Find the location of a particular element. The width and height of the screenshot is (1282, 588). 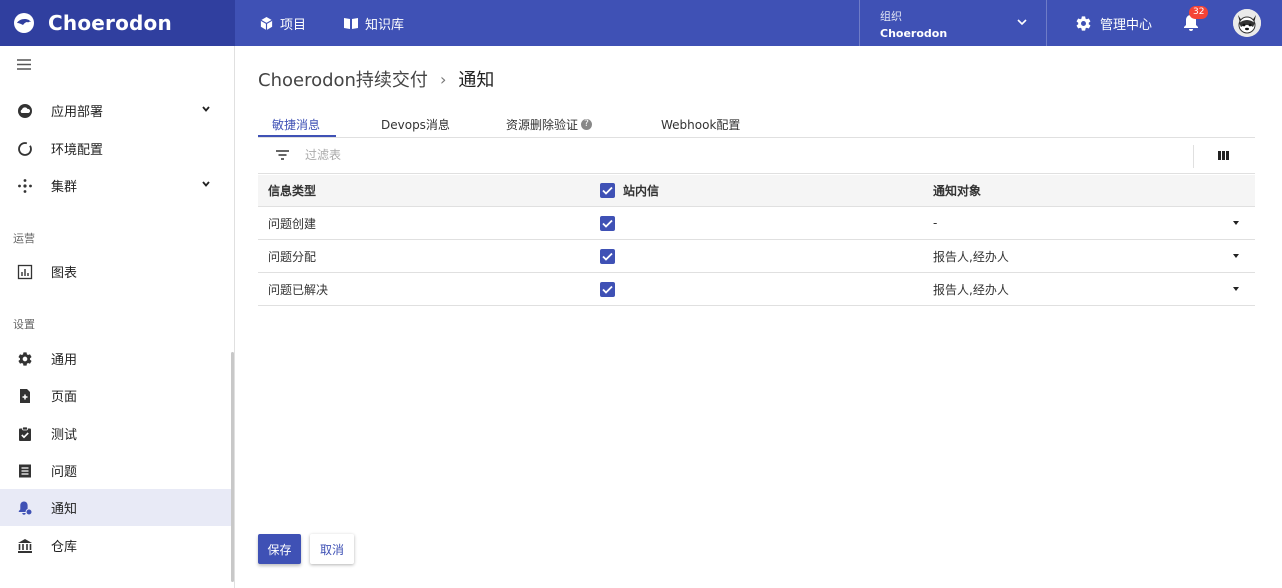

tab-bar: 敏捷消息 Devops消息 资源删除验证 ? Webhook配置 is located at coordinates (756, 124).